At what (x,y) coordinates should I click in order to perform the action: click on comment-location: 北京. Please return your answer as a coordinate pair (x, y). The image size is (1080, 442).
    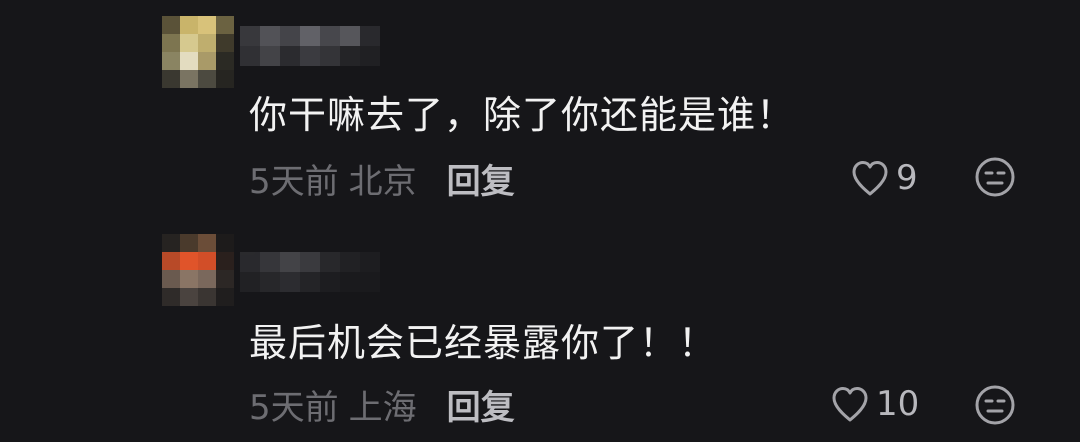
    Looking at the image, I should click on (382, 181).